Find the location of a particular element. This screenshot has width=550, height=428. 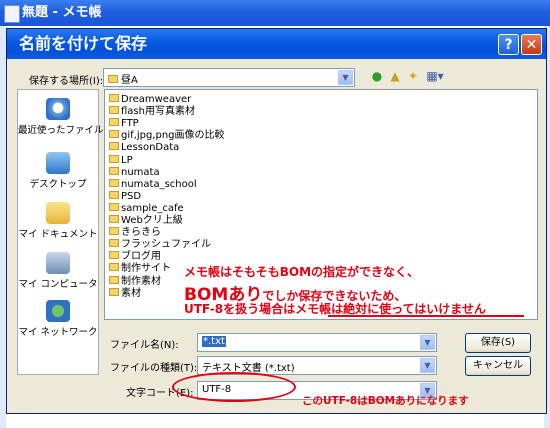

save-in-folder-name: 昼A is located at coordinates (129, 80).